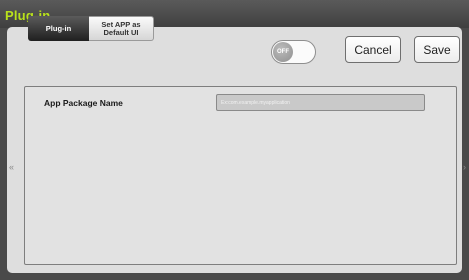 This screenshot has width=469, height=280. I want to click on app-package-name-placeholder: Ex:com.example.myapplication, so click(255, 102).